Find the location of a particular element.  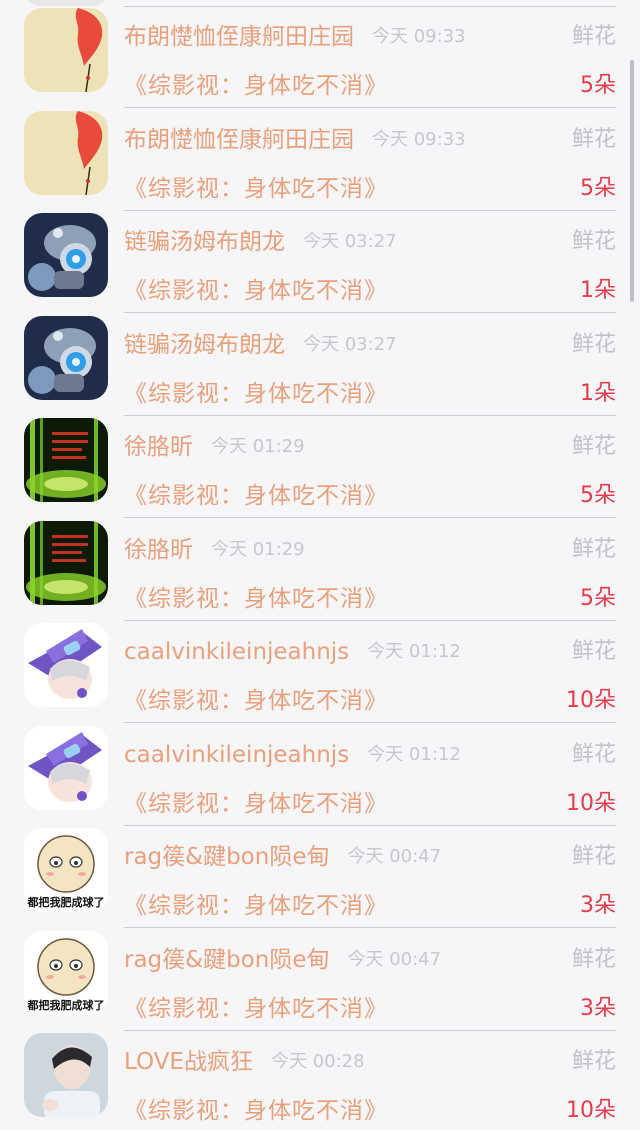

list-item: LOVE战疯狂 今天 00:28 鲜花《综影视：身体吃不消》 10朵 is located at coordinates (320, 1065).